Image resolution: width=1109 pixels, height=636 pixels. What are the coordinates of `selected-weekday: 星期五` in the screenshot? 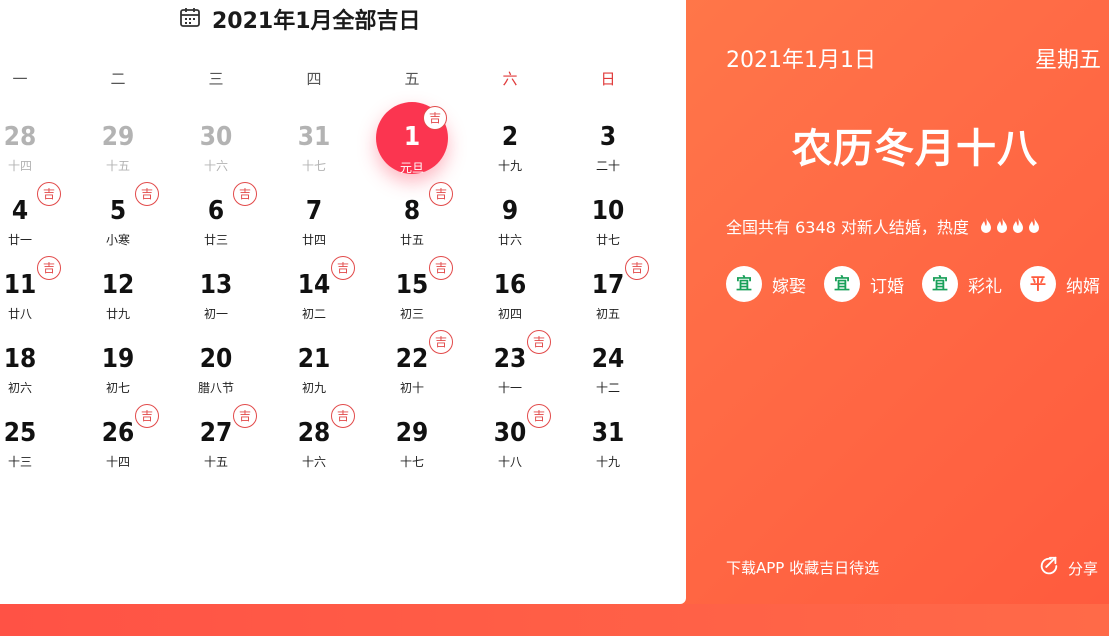 It's located at (1067, 60).